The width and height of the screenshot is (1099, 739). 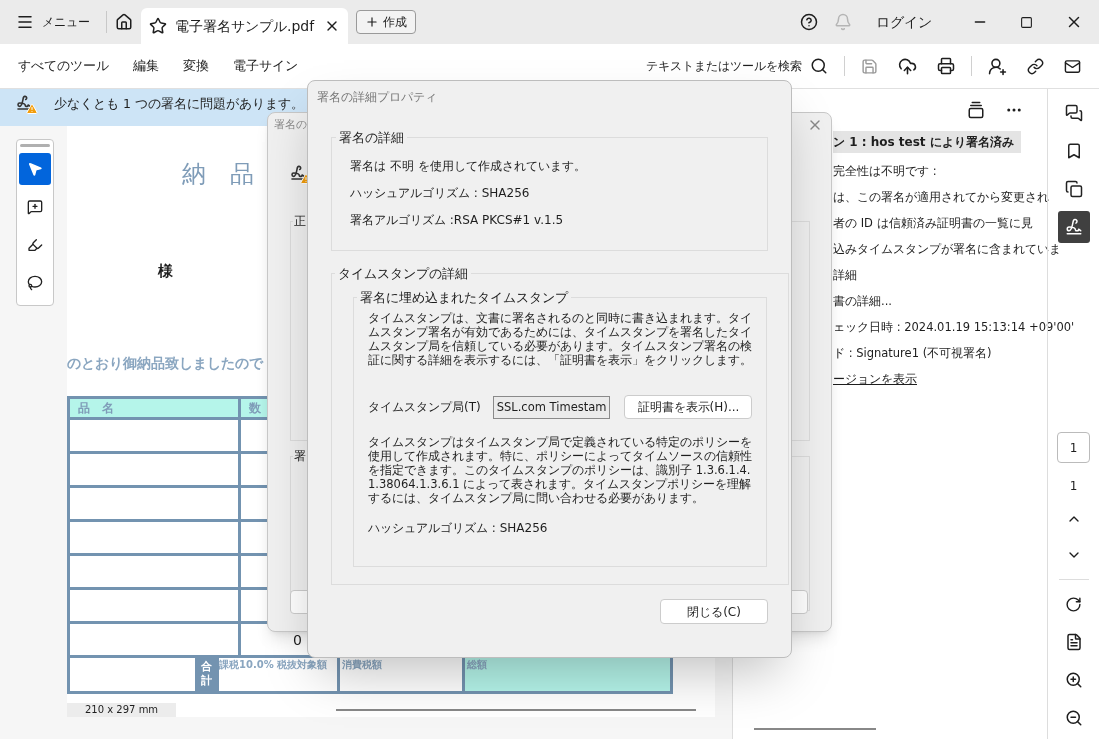 I want to click on signature-warning-icon, so click(x=27, y=105).